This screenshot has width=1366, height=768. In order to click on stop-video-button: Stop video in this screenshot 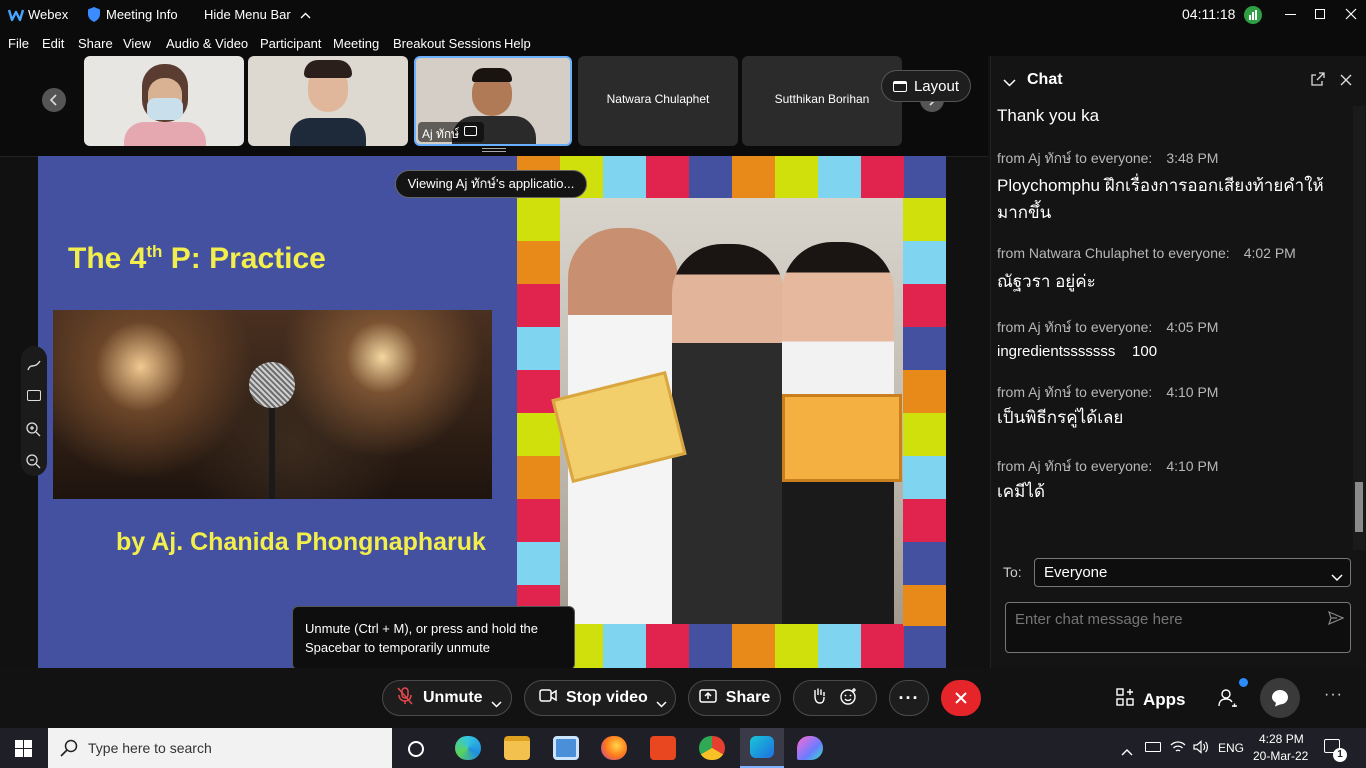, I will do `click(600, 698)`.